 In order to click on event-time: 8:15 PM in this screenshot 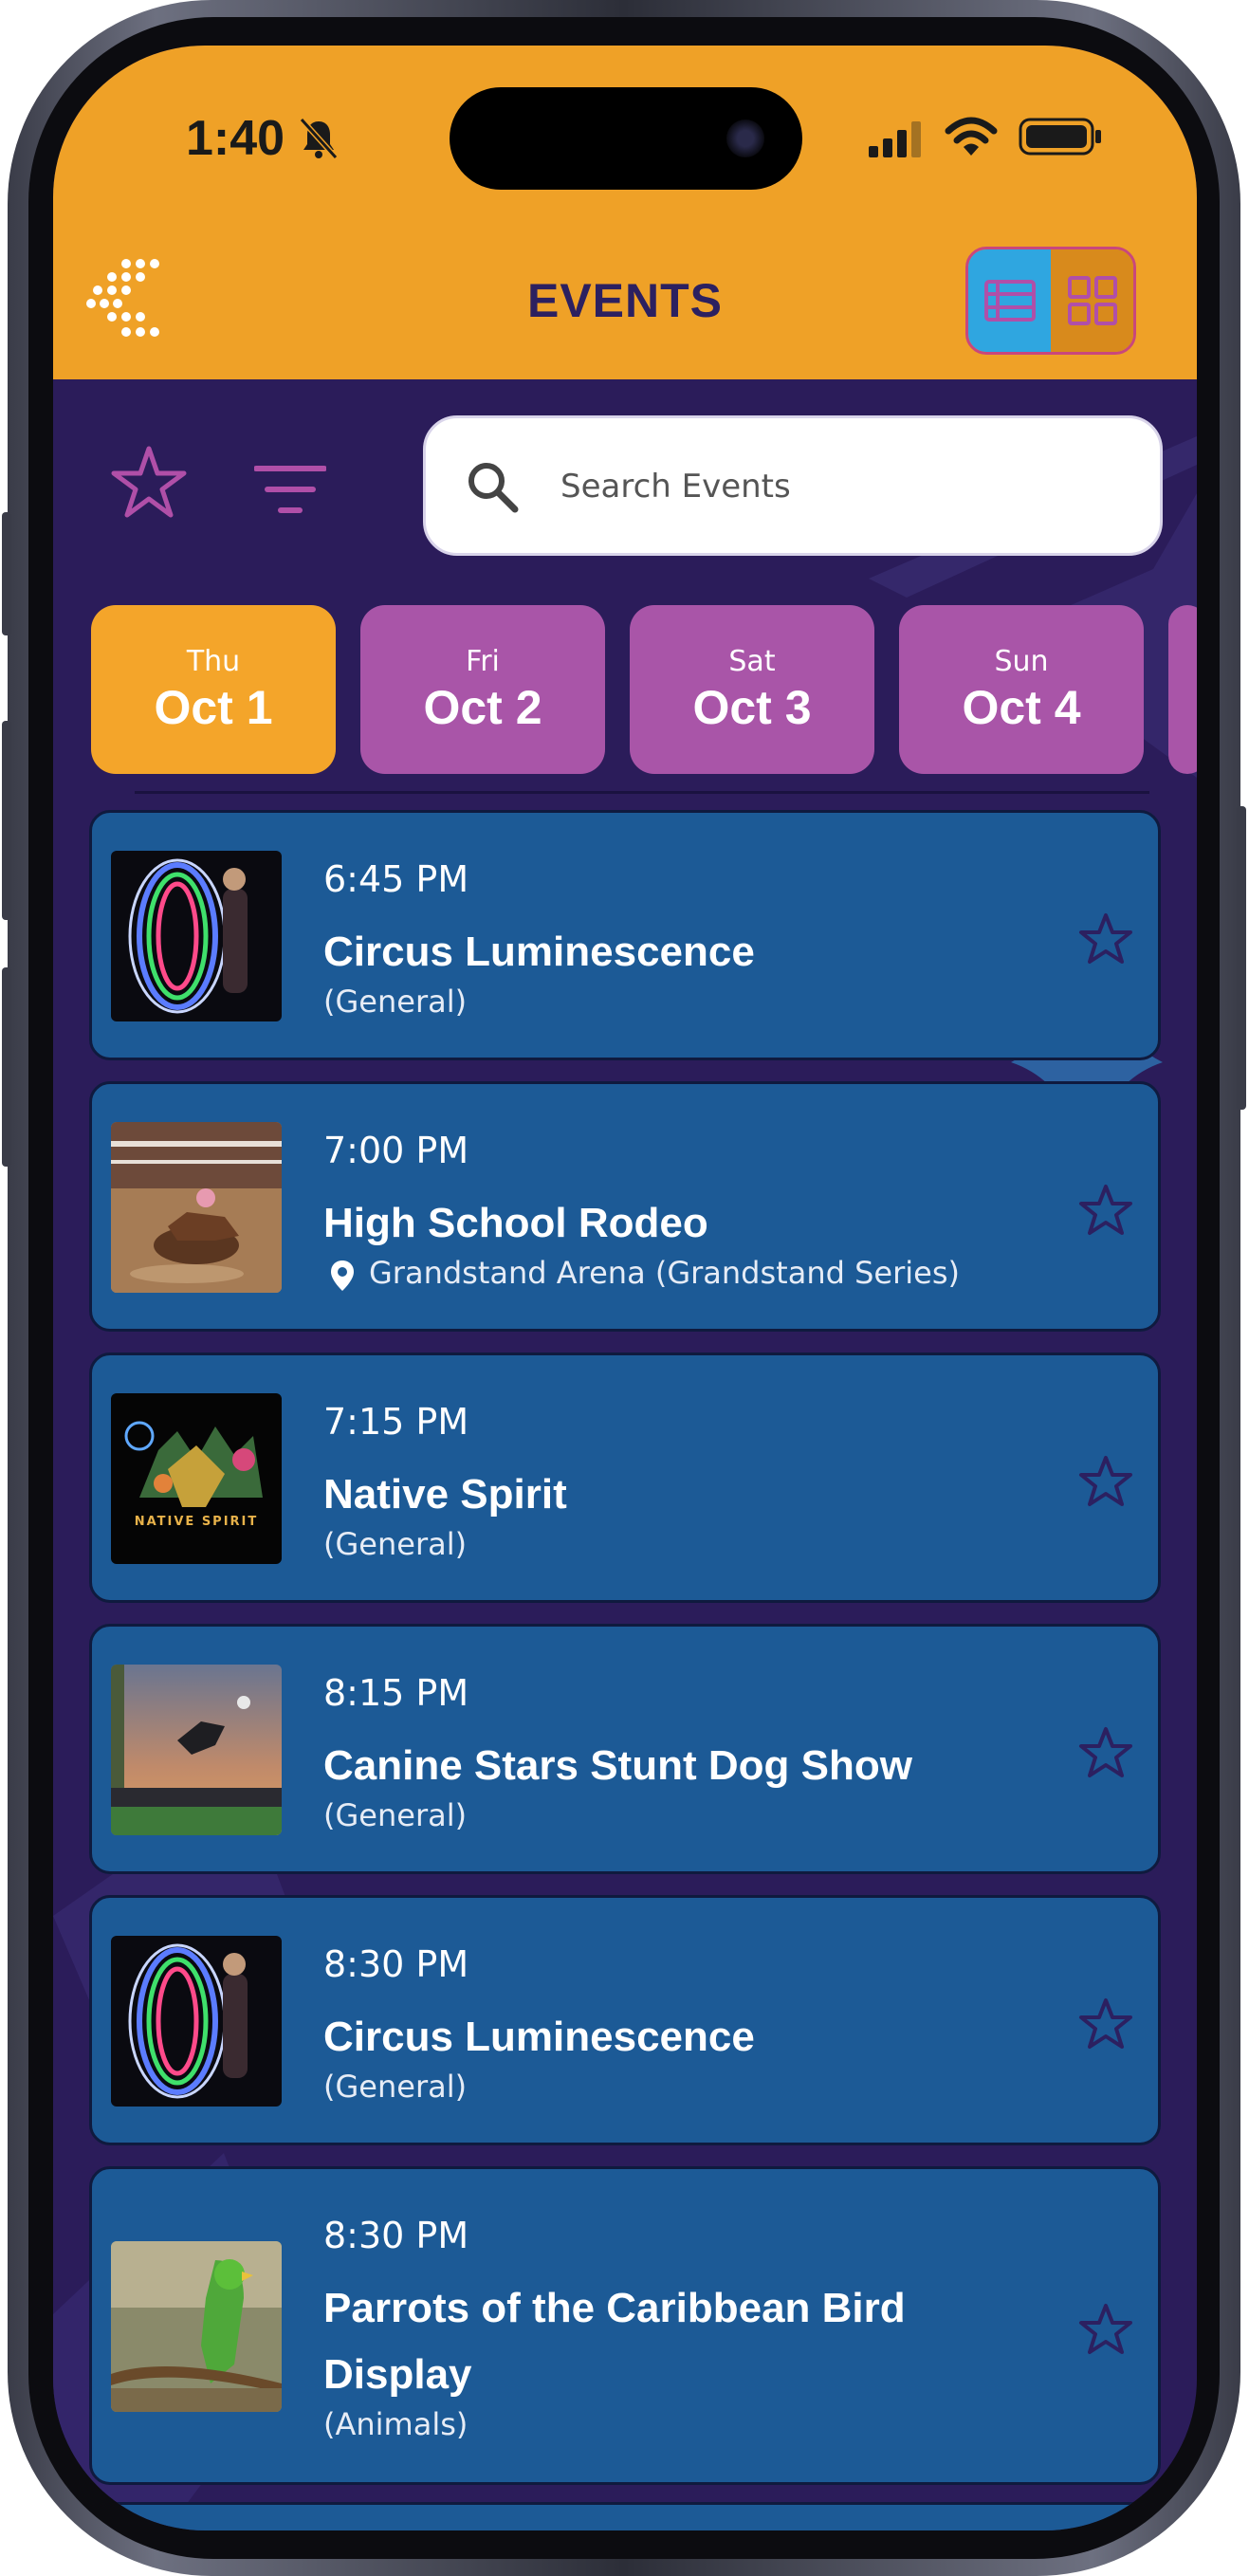, I will do `click(396, 1693)`.